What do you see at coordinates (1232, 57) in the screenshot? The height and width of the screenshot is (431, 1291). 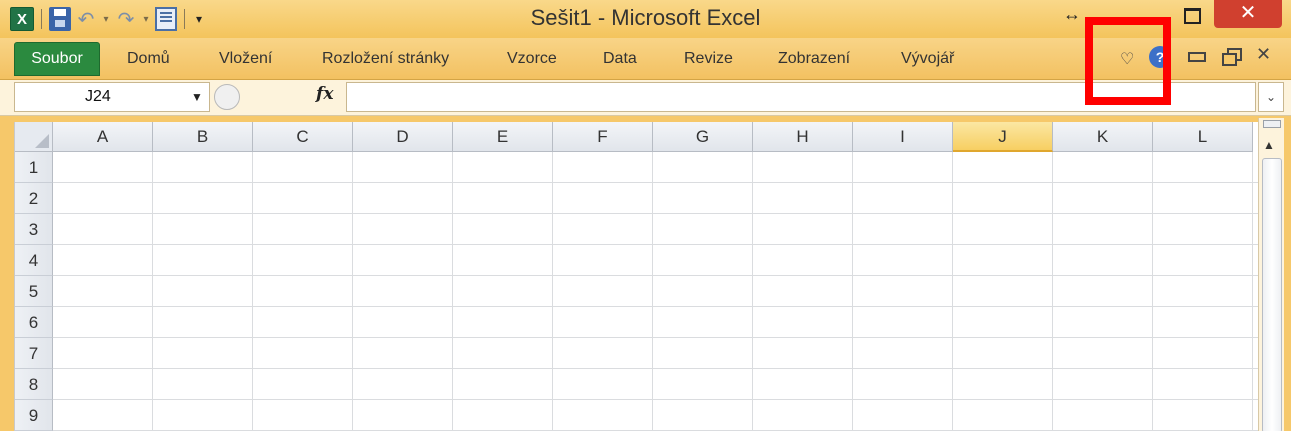 I see `restore-icon` at bounding box center [1232, 57].